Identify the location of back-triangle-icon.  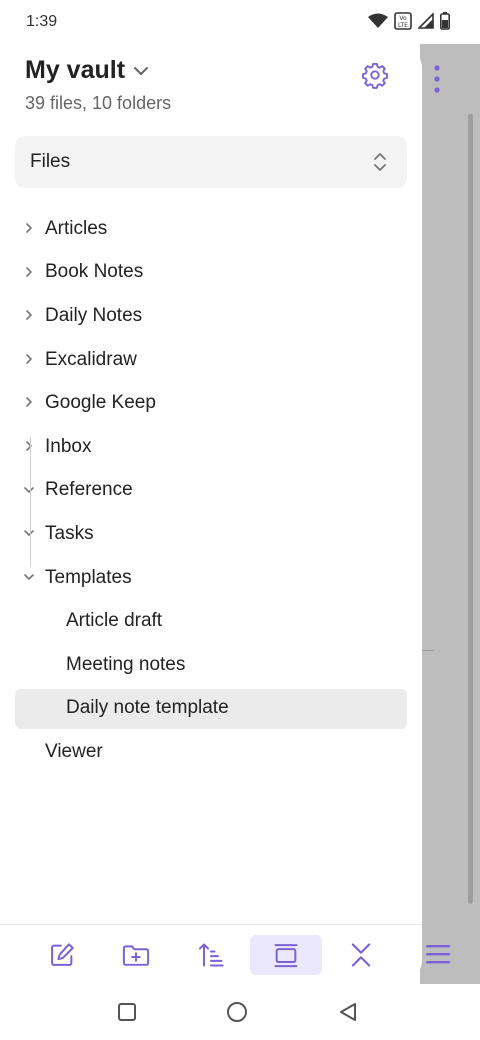
(348, 1012).